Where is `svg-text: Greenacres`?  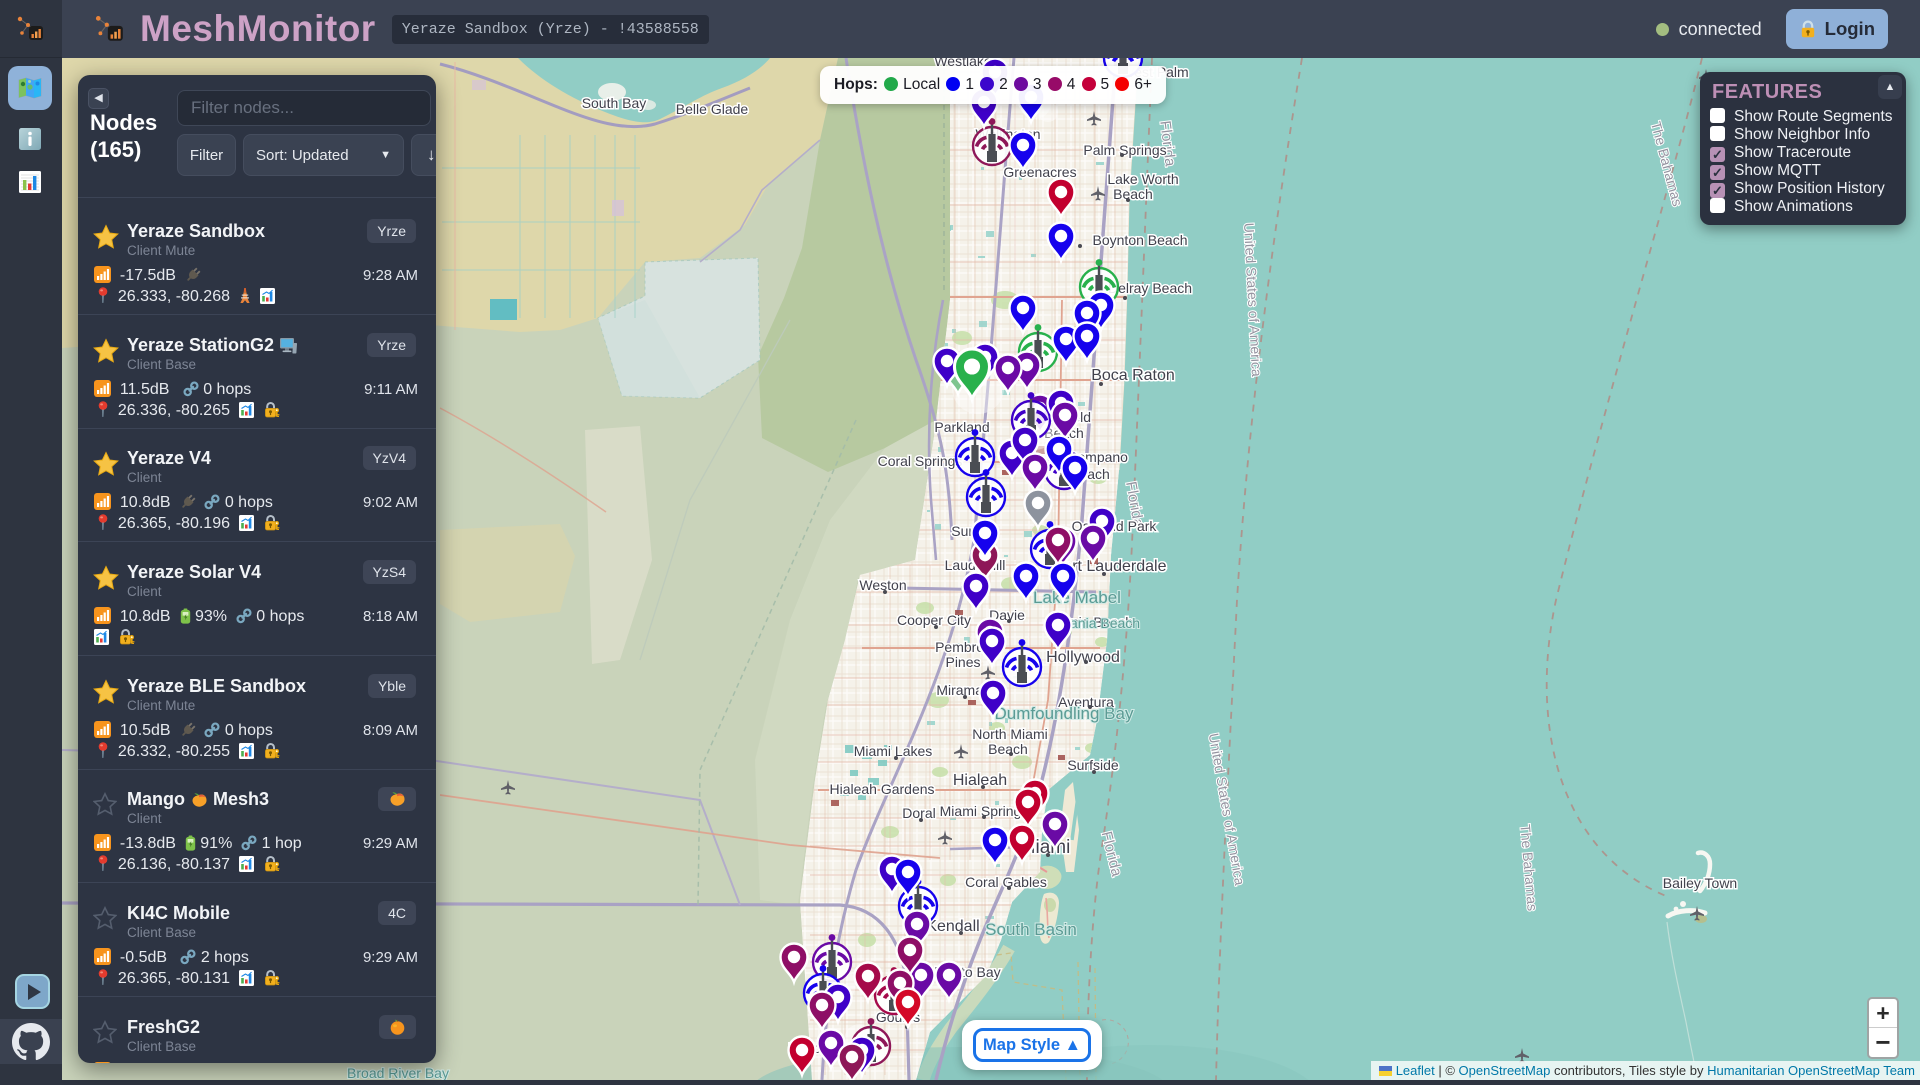
svg-text: Greenacres is located at coordinates (1039, 172).